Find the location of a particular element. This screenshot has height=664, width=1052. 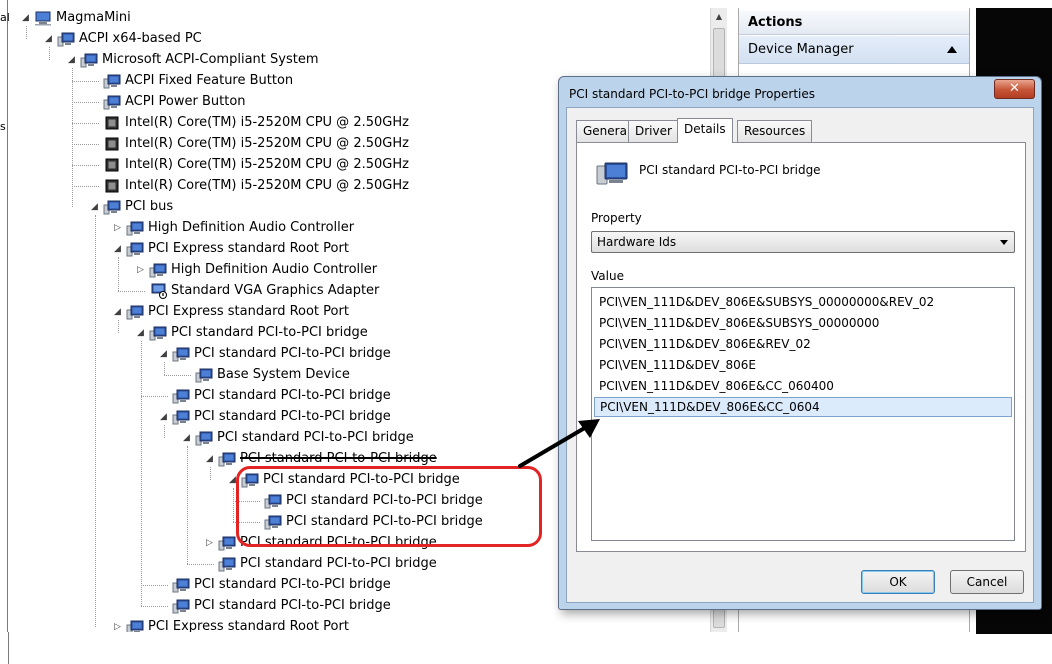

actions-device-manager: Device Manager is located at coordinates (854, 50).